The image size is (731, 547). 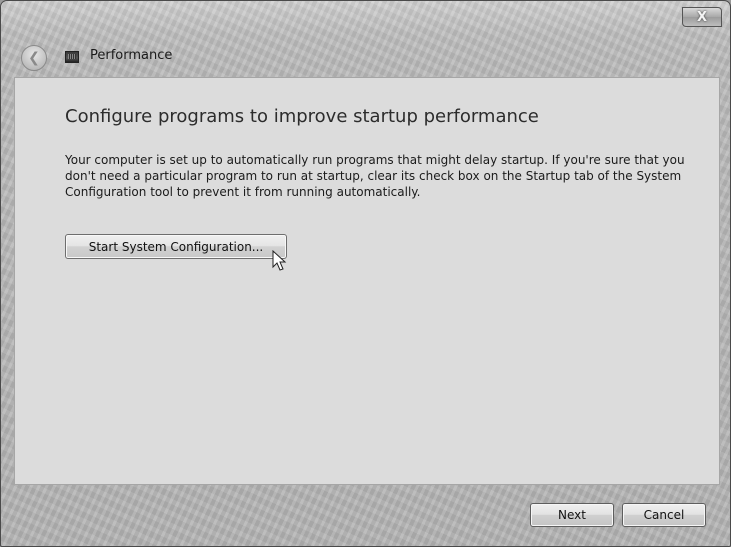 What do you see at coordinates (572, 515) in the screenshot?
I see `next-button: Next` at bounding box center [572, 515].